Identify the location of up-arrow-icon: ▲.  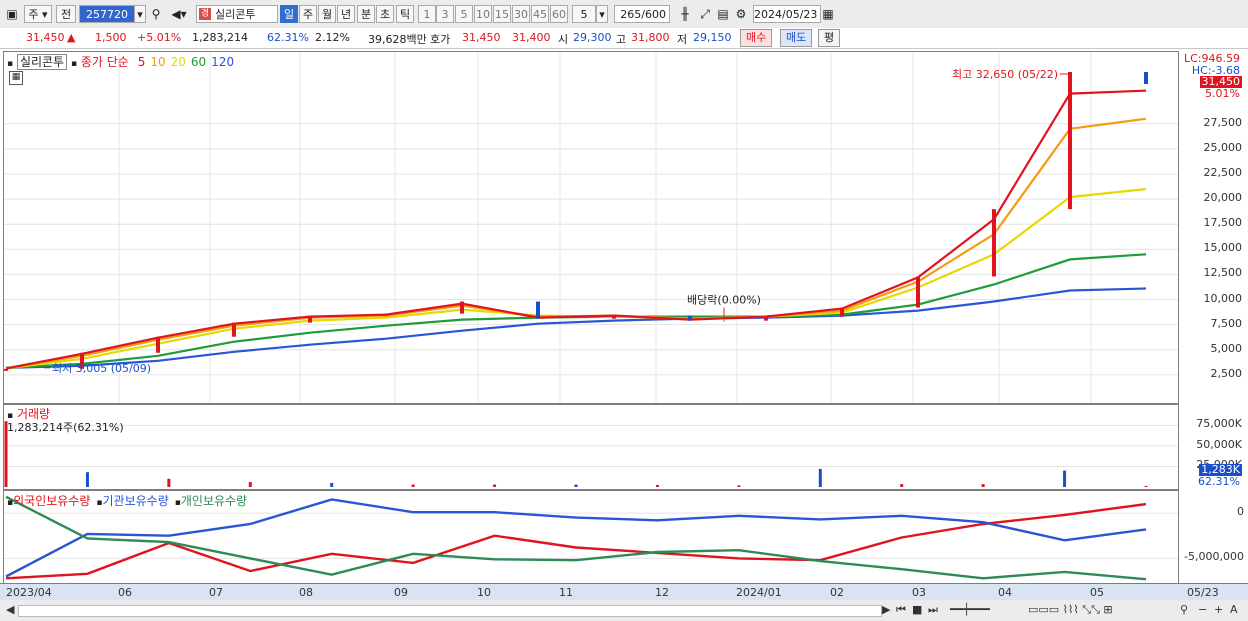
(71, 37).